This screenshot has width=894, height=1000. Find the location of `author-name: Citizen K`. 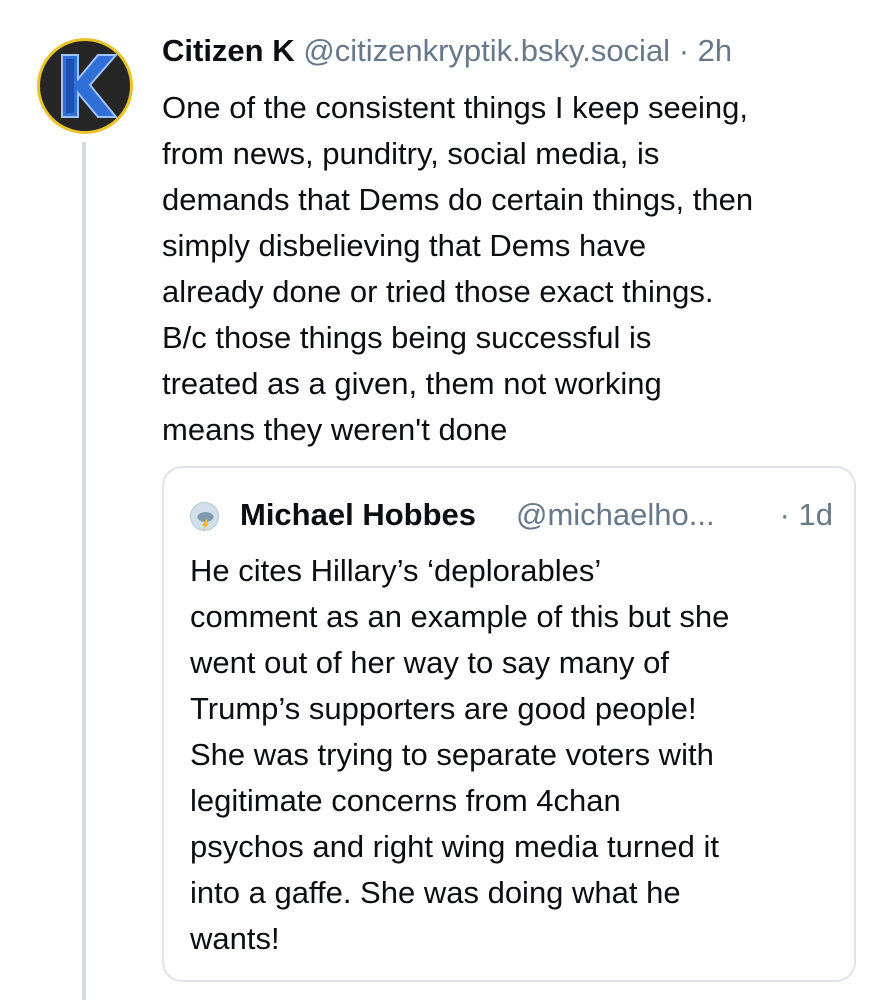

author-name: Citizen K is located at coordinates (228, 50).